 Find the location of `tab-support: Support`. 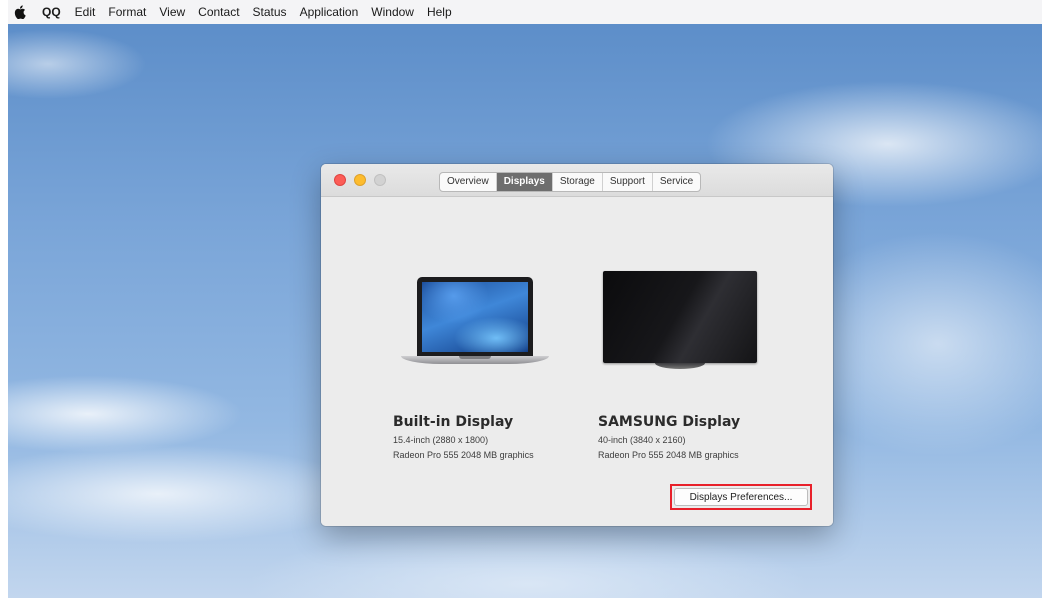

tab-support: Support is located at coordinates (628, 182).